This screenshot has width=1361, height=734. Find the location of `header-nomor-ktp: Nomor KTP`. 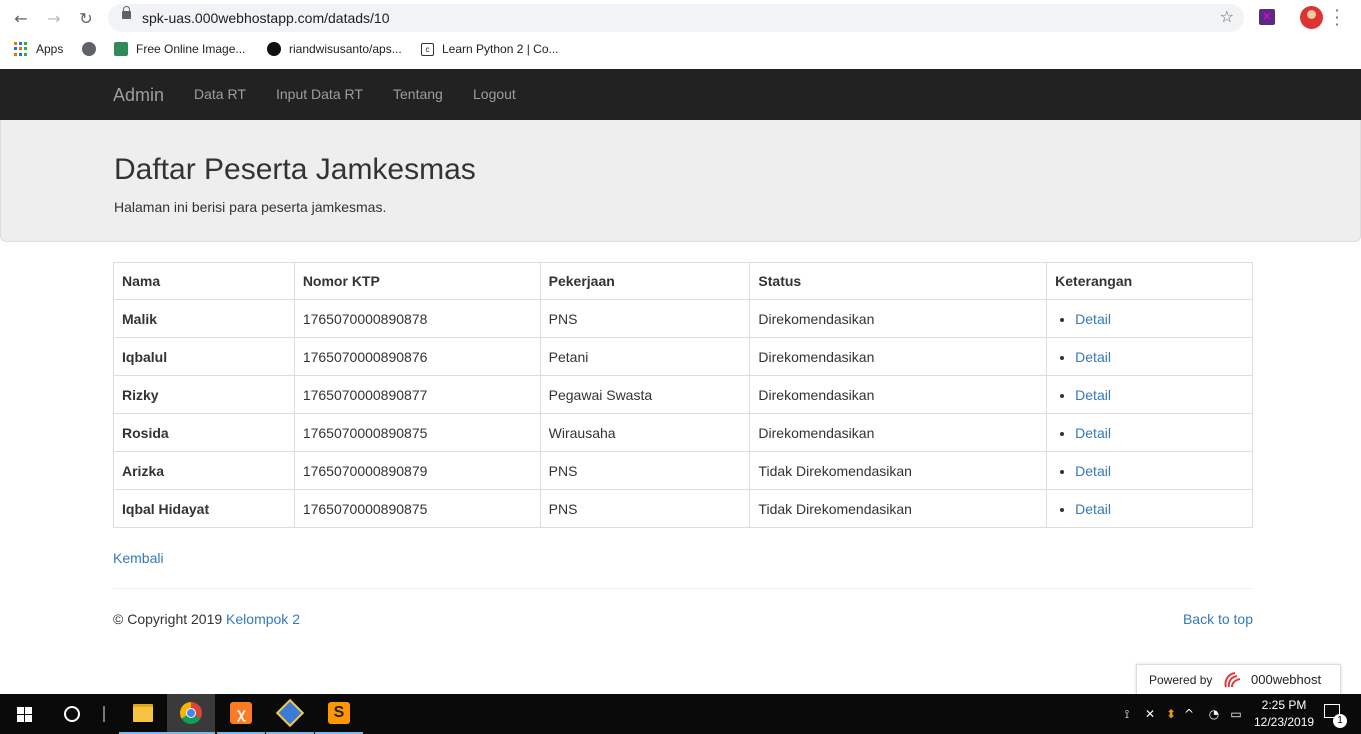

header-nomor-ktp: Nomor KTP is located at coordinates (417, 281).